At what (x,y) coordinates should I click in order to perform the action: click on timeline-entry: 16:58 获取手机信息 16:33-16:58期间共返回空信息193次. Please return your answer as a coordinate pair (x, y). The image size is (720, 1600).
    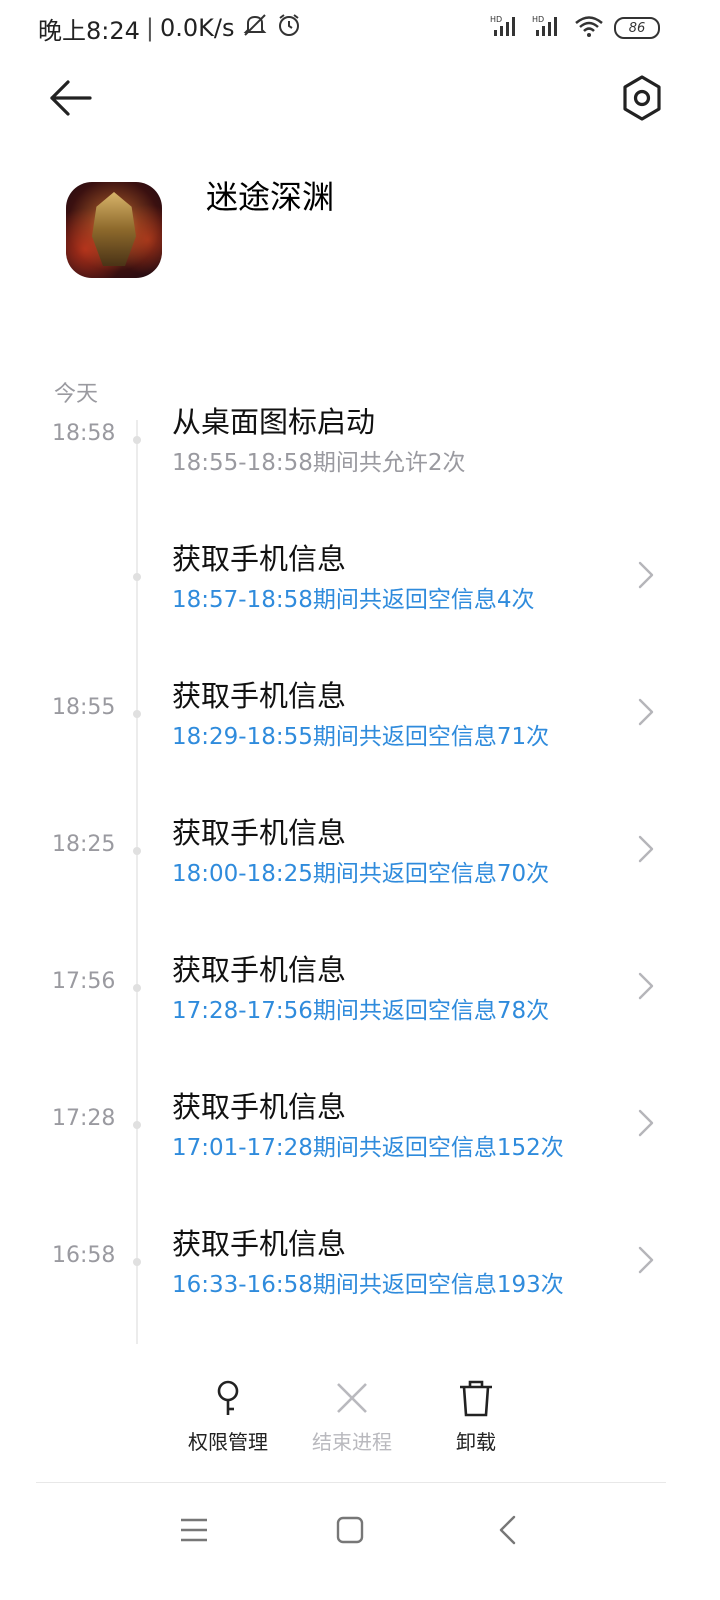
    Looking at the image, I should click on (360, 1275).